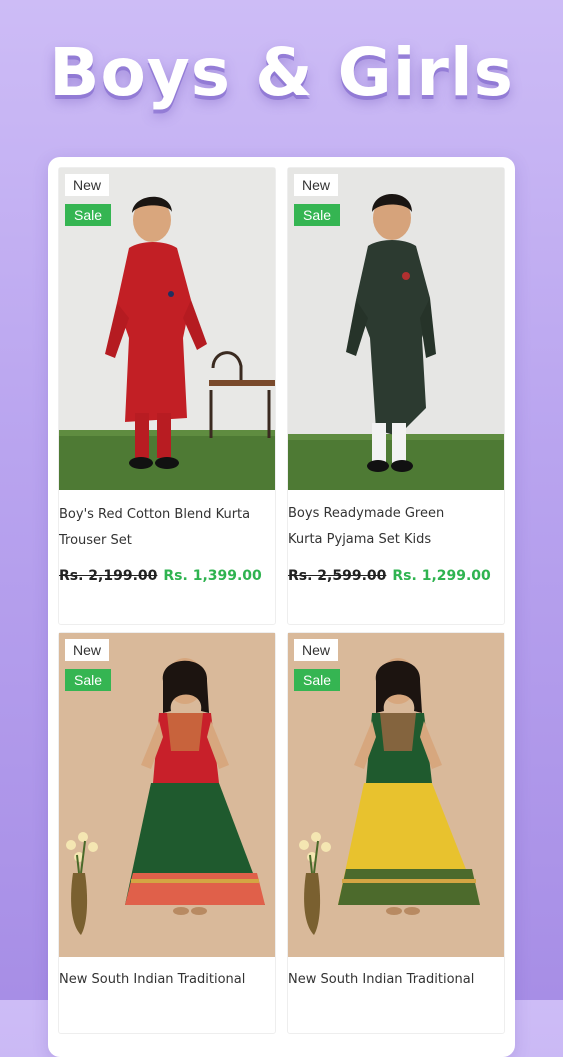  Describe the element at coordinates (155, 514) in the screenshot. I see `product-name-line: Boy's Red Cotton Blend Kurta` at that location.